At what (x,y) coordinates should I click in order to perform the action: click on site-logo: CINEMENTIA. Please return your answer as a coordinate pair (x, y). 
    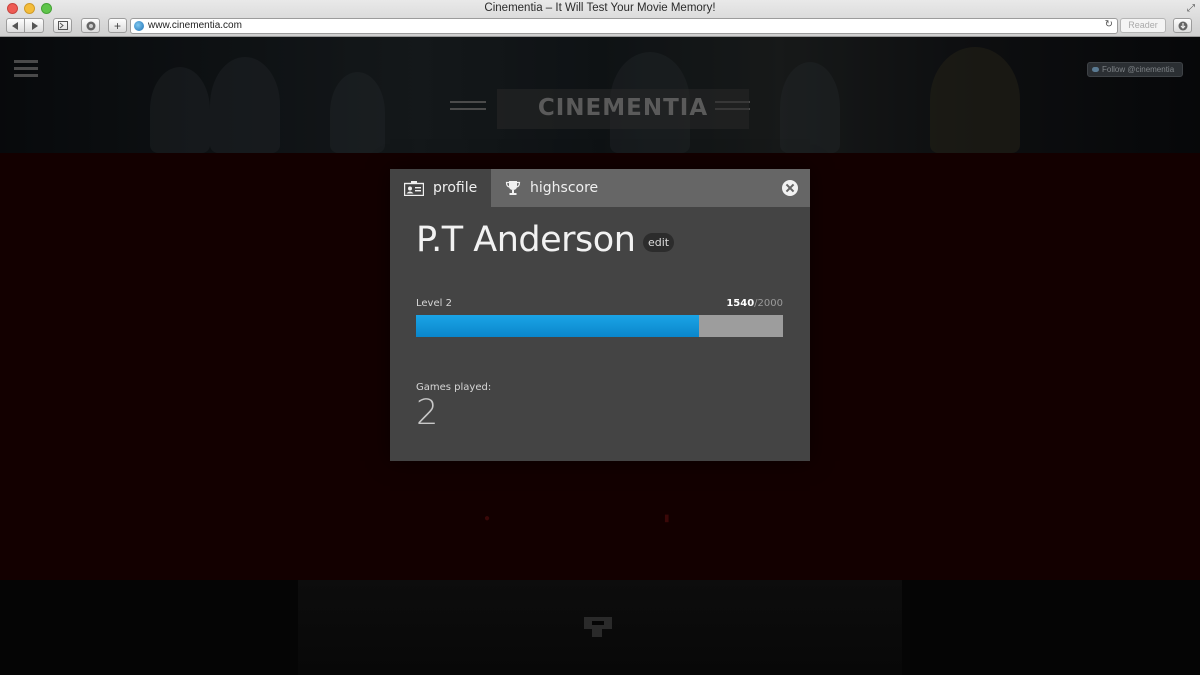
    Looking at the image, I should click on (623, 109).